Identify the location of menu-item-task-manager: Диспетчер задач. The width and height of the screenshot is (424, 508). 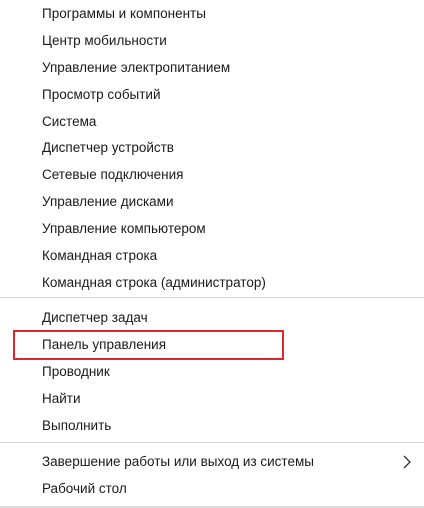
(95, 318).